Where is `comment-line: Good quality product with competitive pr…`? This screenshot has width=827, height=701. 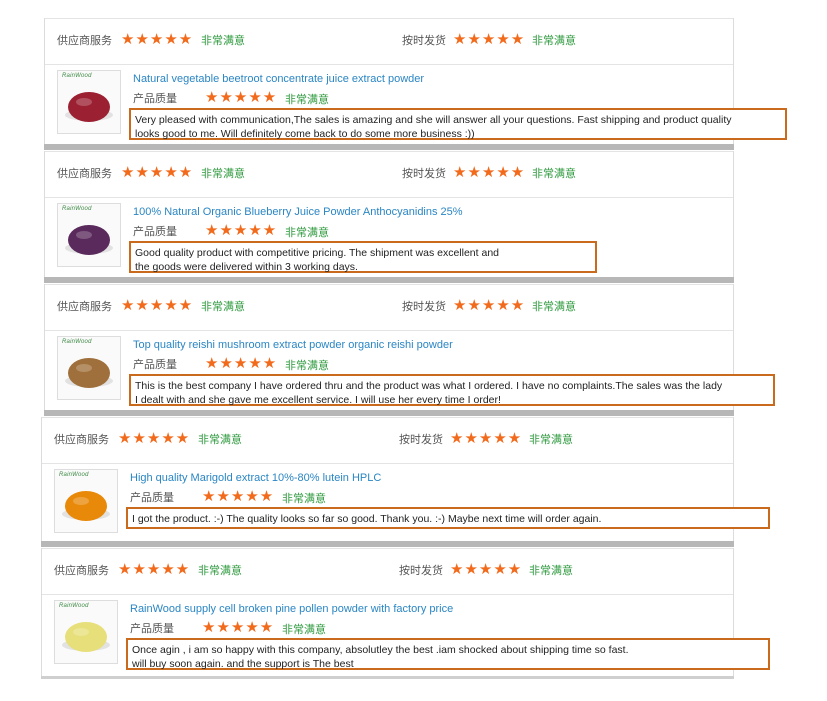
comment-line: Good quality product with competitive pr… is located at coordinates (317, 253).